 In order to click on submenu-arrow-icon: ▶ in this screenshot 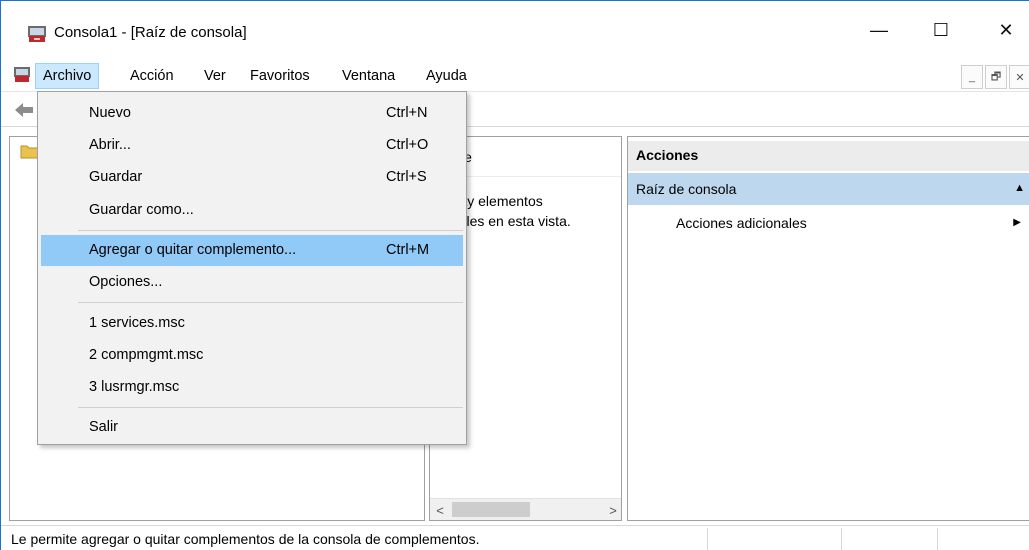, I will do `click(1017, 222)`.